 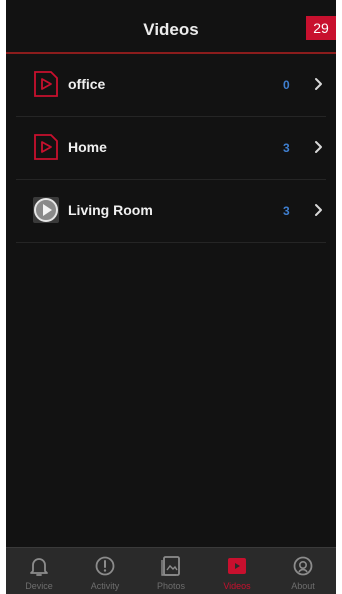 What do you see at coordinates (171, 586) in the screenshot?
I see `tab-label: Photos` at bounding box center [171, 586].